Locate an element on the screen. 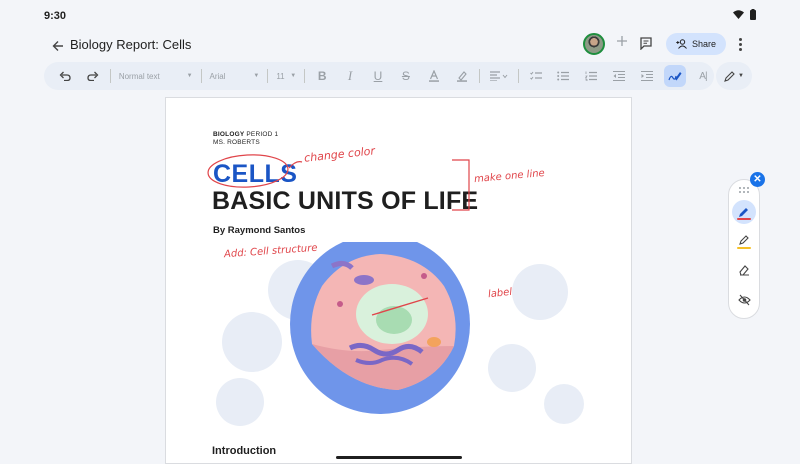  document-title-heading: CELLS is located at coordinates (255, 174).